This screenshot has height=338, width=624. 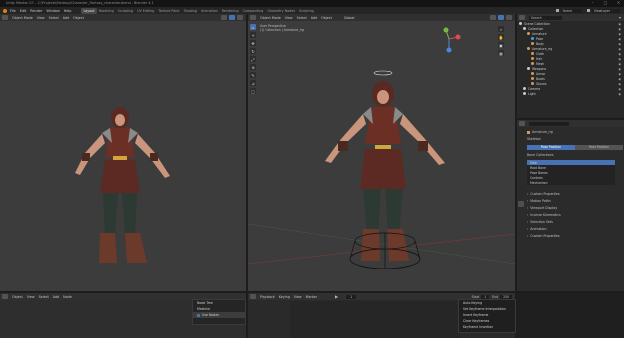 What do you see at coordinates (67, 297) in the screenshot?
I see `bottom-menu-node: Node` at bounding box center [67, 297].